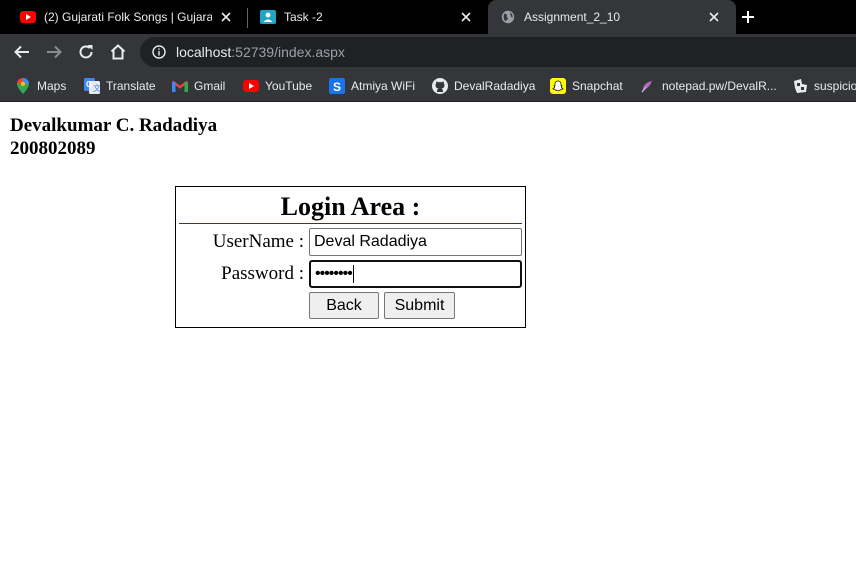  I want to click on bookmark-label: Translate, so click(131, 86).